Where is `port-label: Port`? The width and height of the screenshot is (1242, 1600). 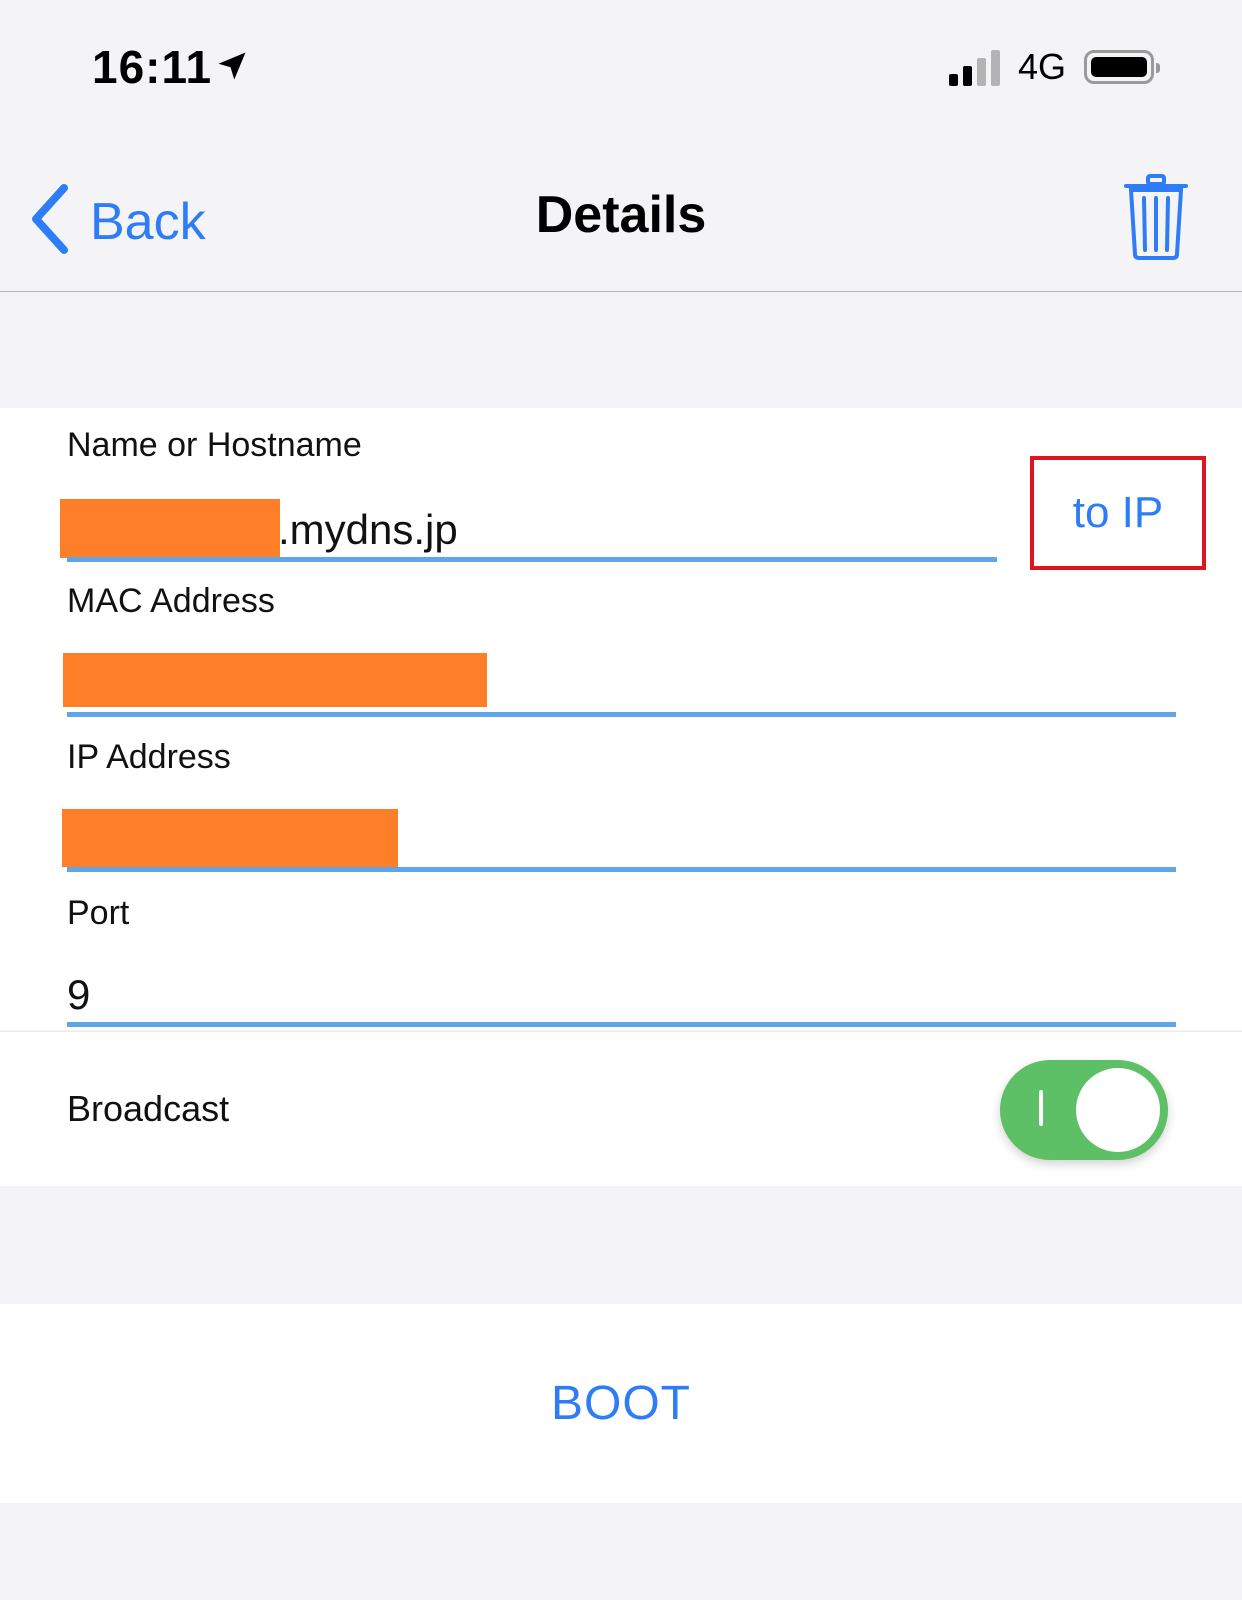
port-label: Port is located at coordinates (98, 913).